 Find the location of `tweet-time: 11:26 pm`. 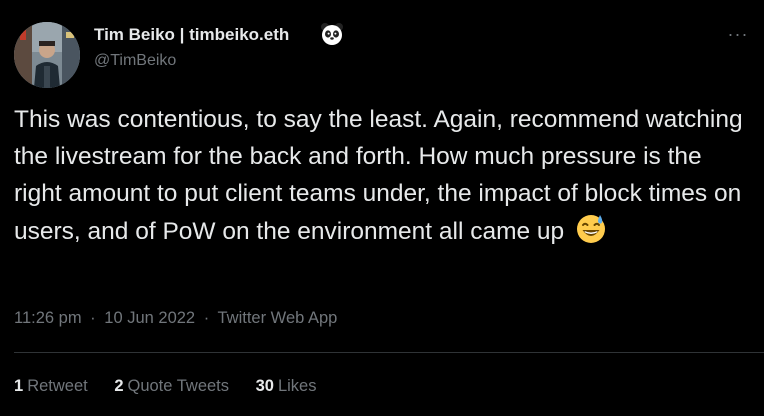

tweet-time: 11:26 pm is located at coordinates (48, 318).